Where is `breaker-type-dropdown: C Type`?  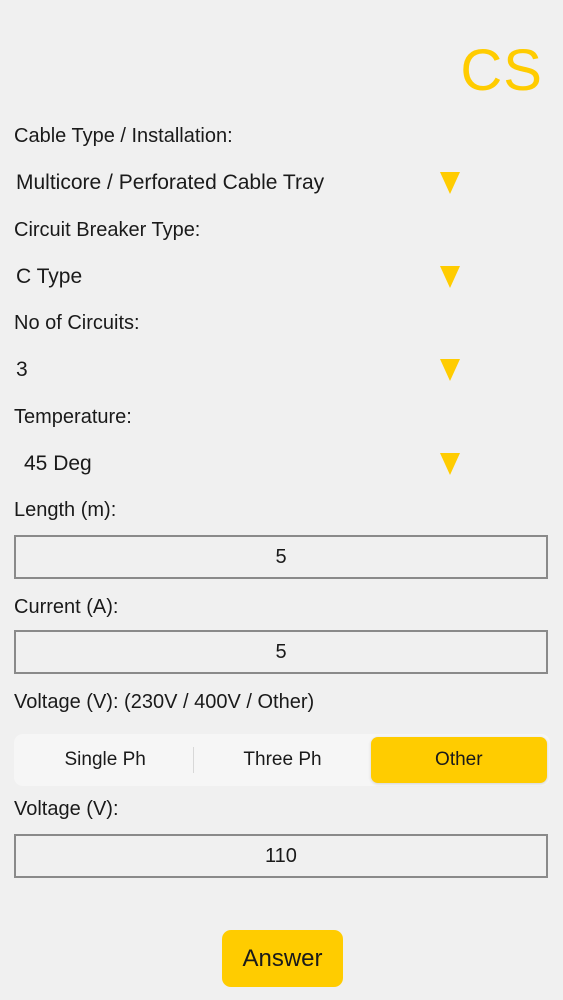
breaker-type-dropdown: C Type is located at coordinates (239, 277).